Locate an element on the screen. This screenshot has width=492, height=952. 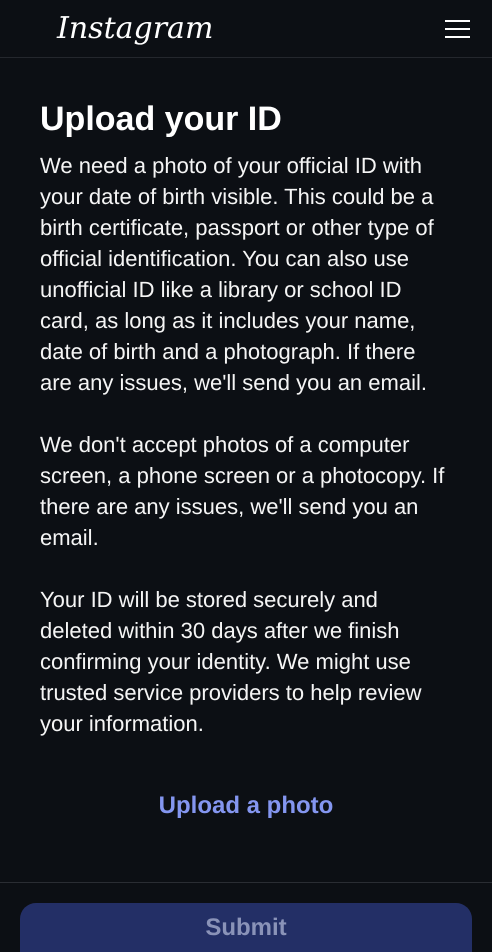
menu-icon is located at coordinates (457, 29).